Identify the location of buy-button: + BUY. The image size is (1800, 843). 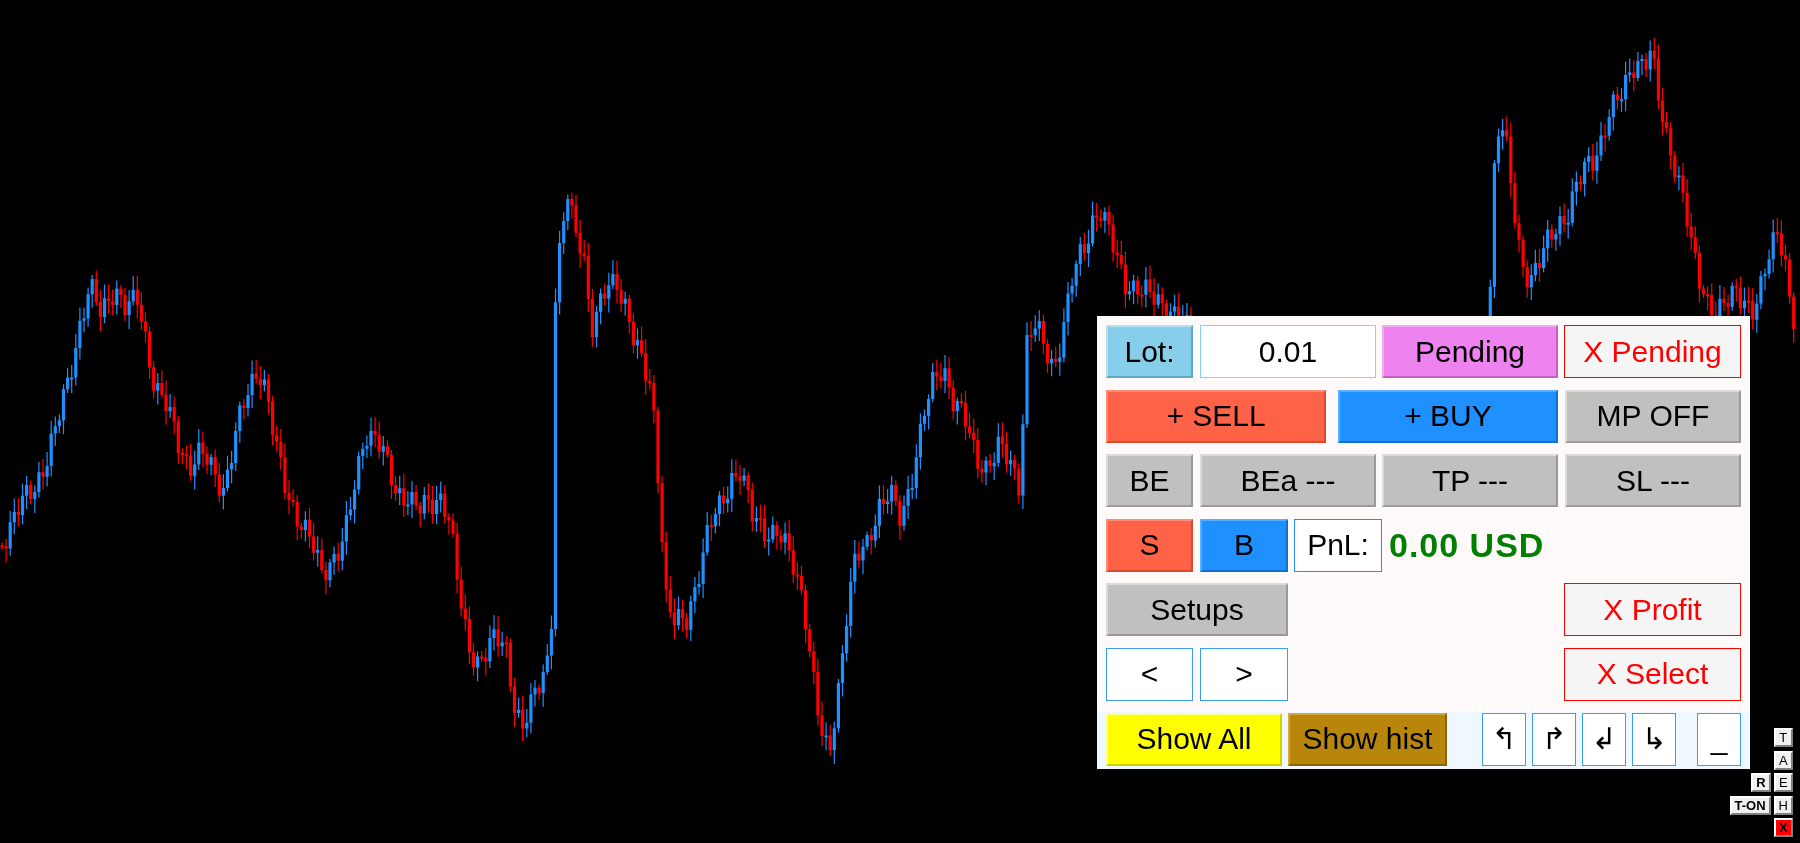
(1448, 416).